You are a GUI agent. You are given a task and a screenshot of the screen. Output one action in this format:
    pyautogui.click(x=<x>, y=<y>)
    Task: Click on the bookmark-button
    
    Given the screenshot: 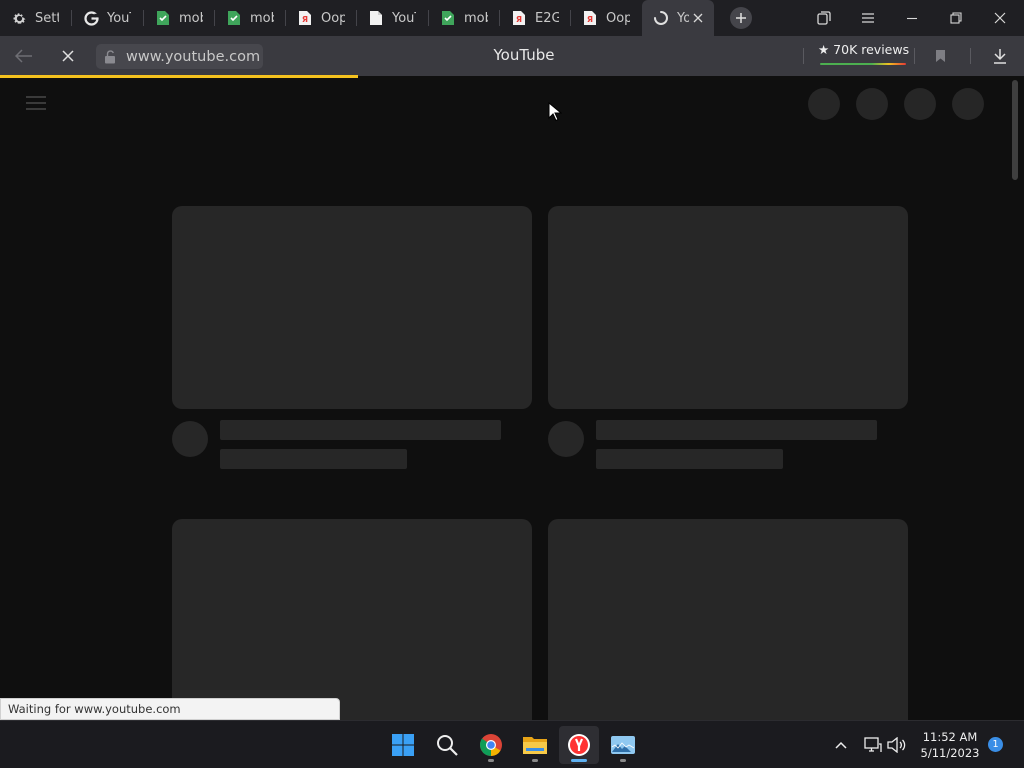 What is the action you would take?
    pyautogui.click(x=940, y=56)
    